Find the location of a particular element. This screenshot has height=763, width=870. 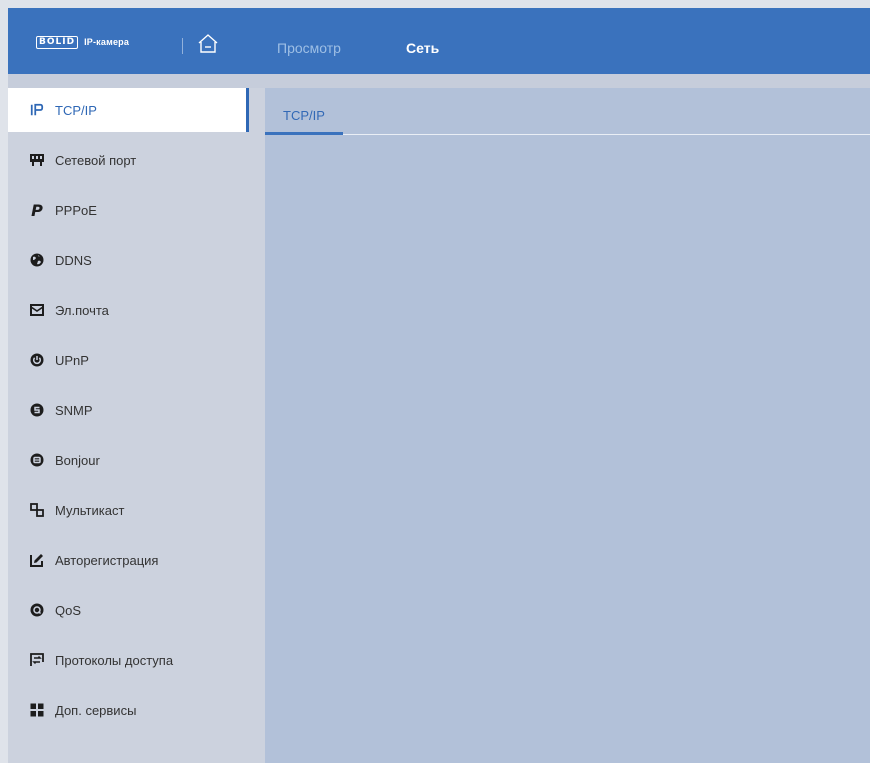

top-header: BOLID IP-камера Просмотр Сеть is located at coordinates (439, 41).